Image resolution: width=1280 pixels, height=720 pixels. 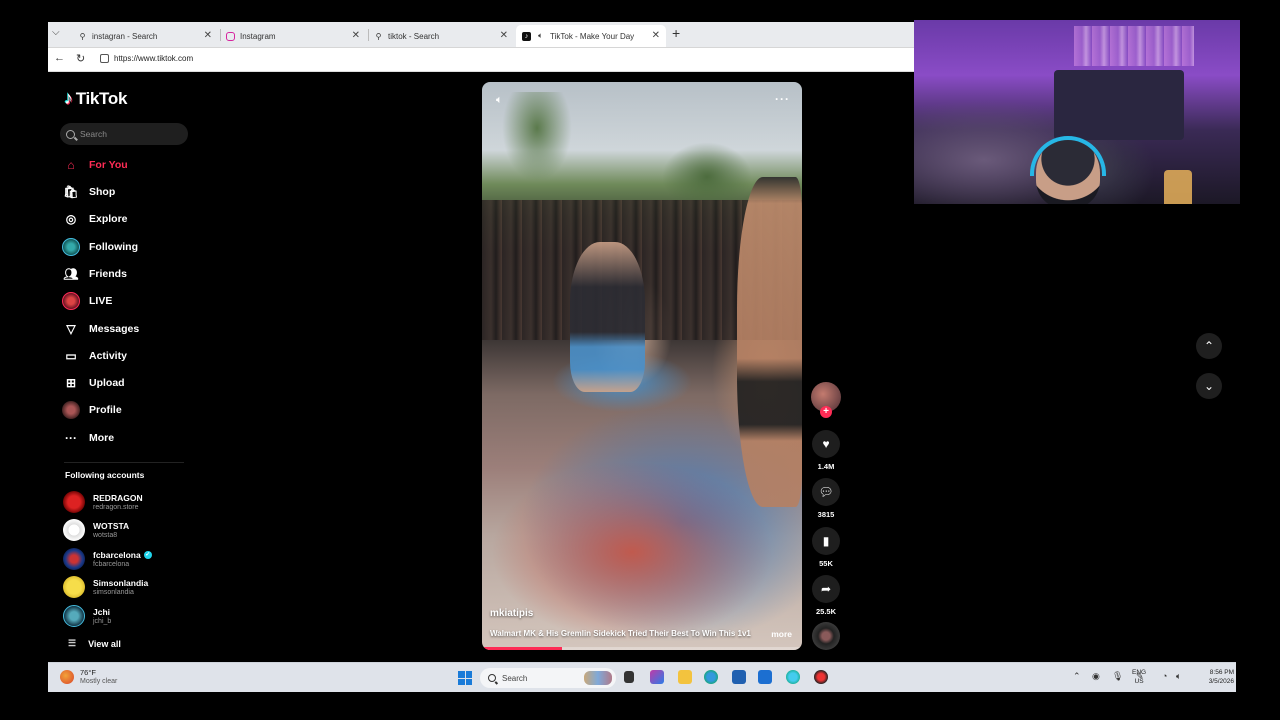 I want to click on account-name: REDRAGON, so click(x=118, y=498).